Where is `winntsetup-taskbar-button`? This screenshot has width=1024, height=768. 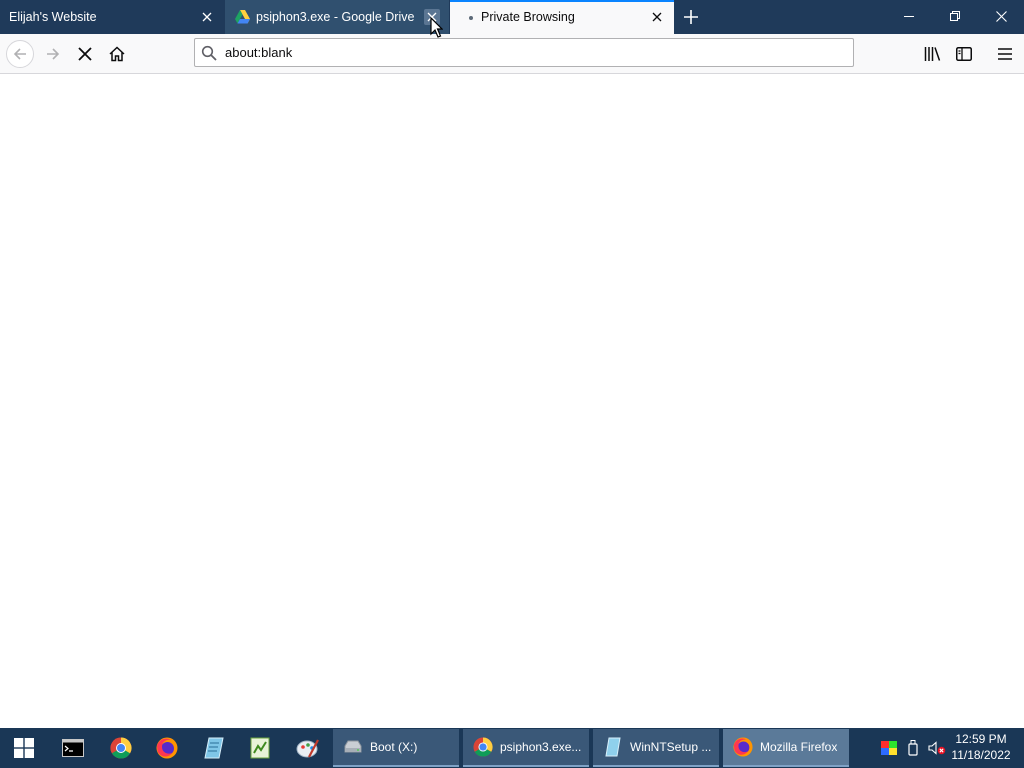
winntsetup-taskbar-button is located at coordinates (260, 748).